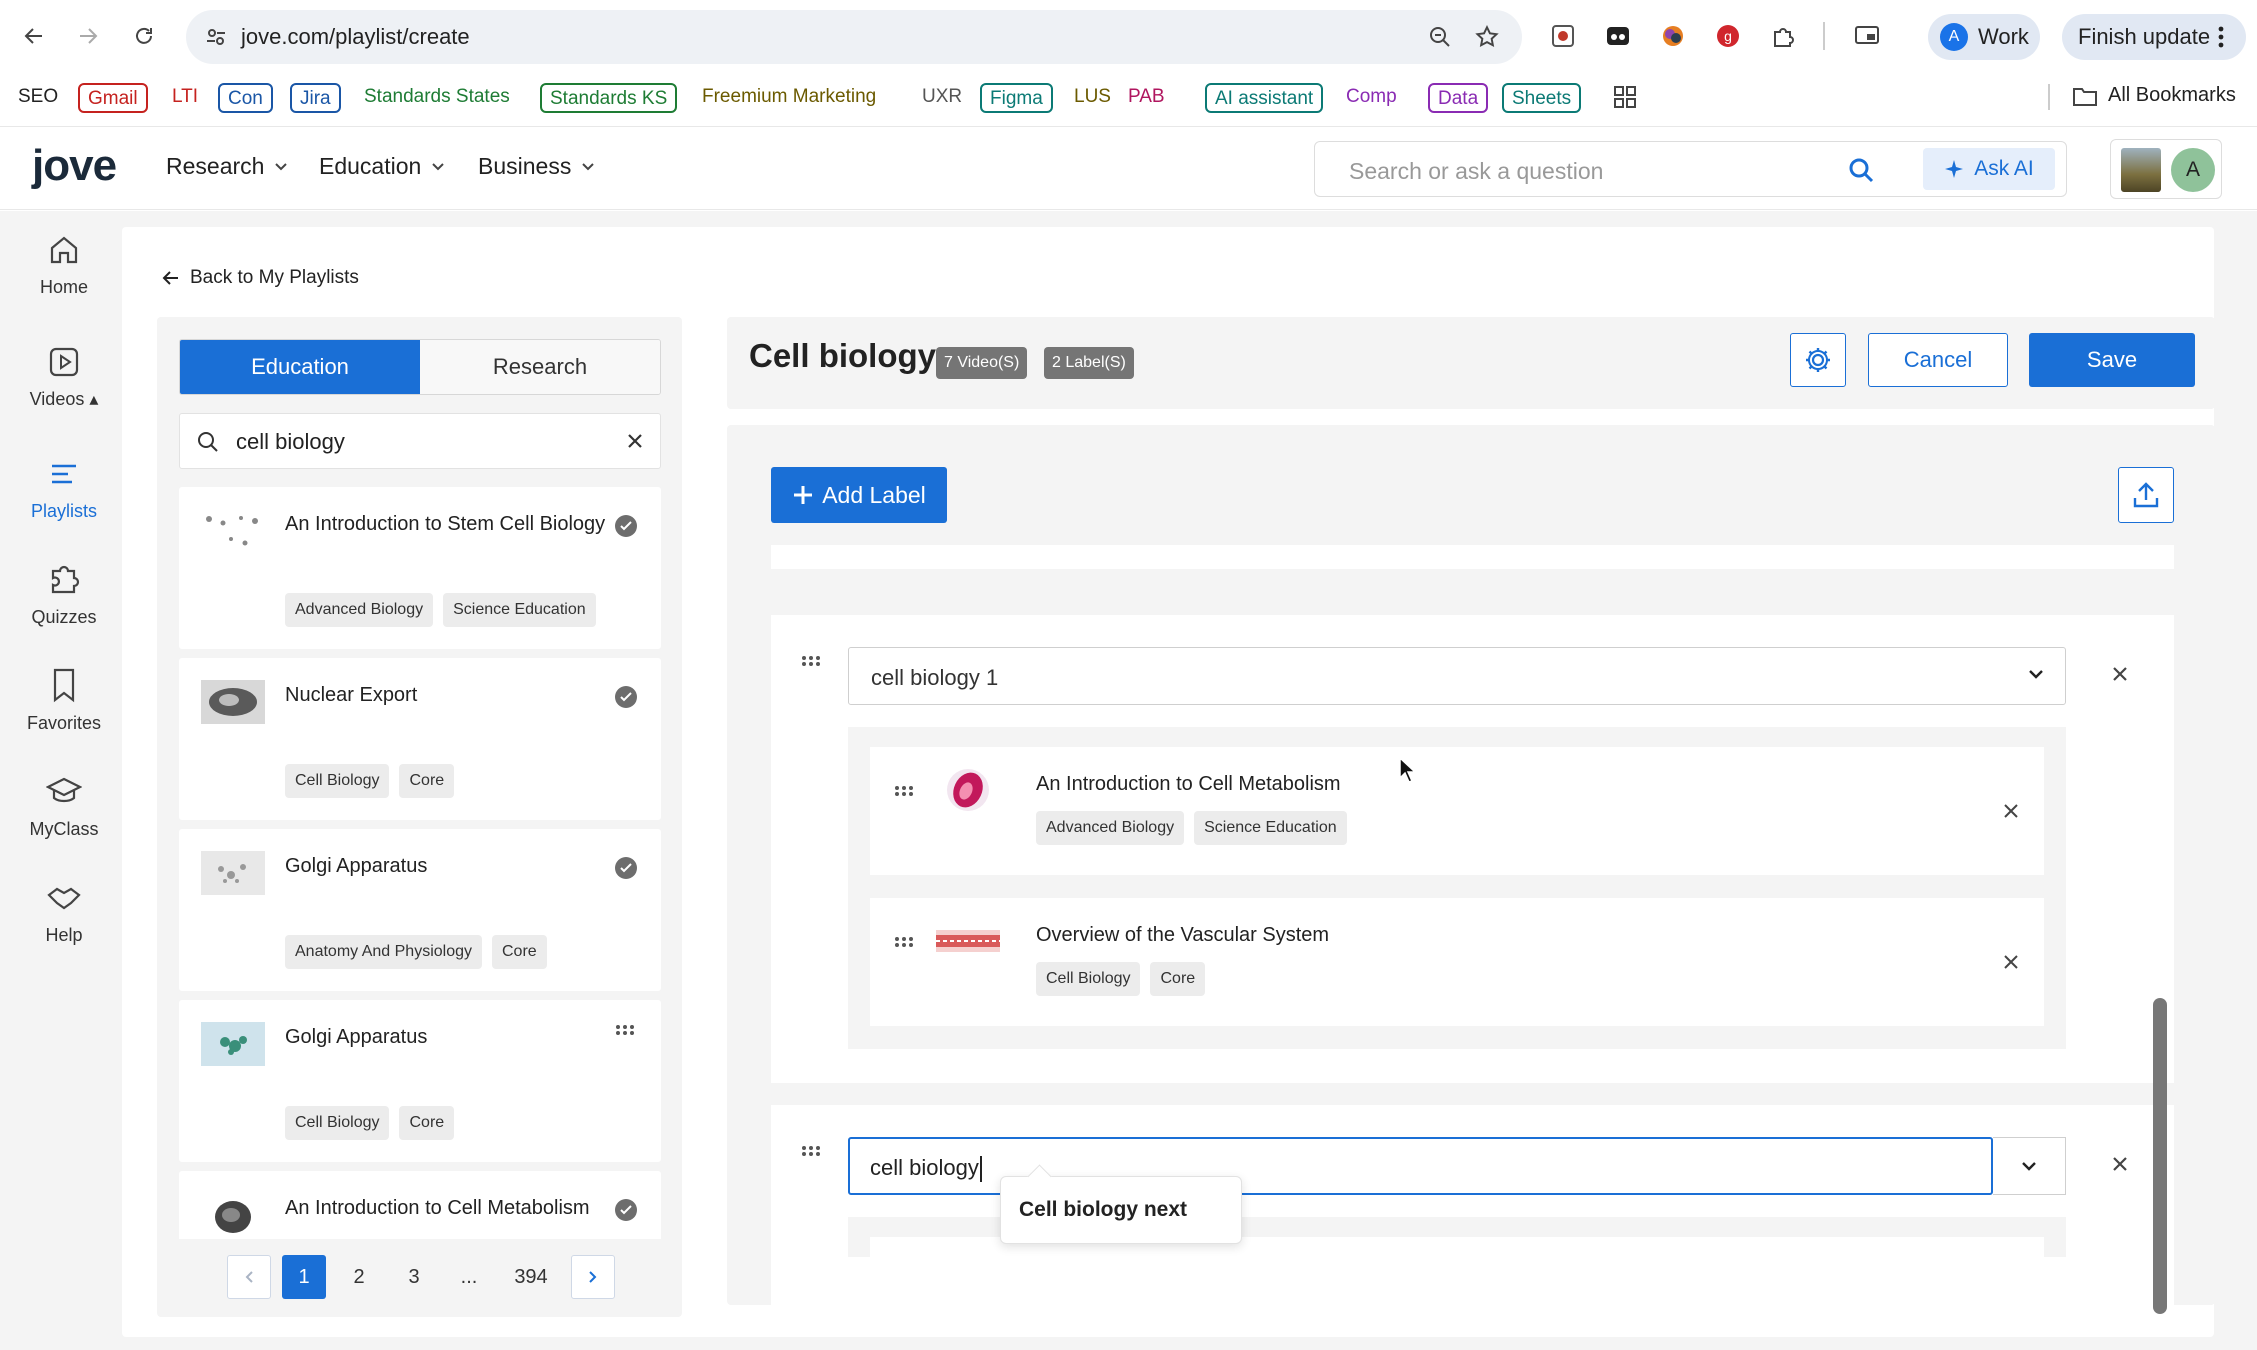 The image size is (2257, 1350). I want to click on pagination: 1 2 3 ... 394, so click(421, 1277).